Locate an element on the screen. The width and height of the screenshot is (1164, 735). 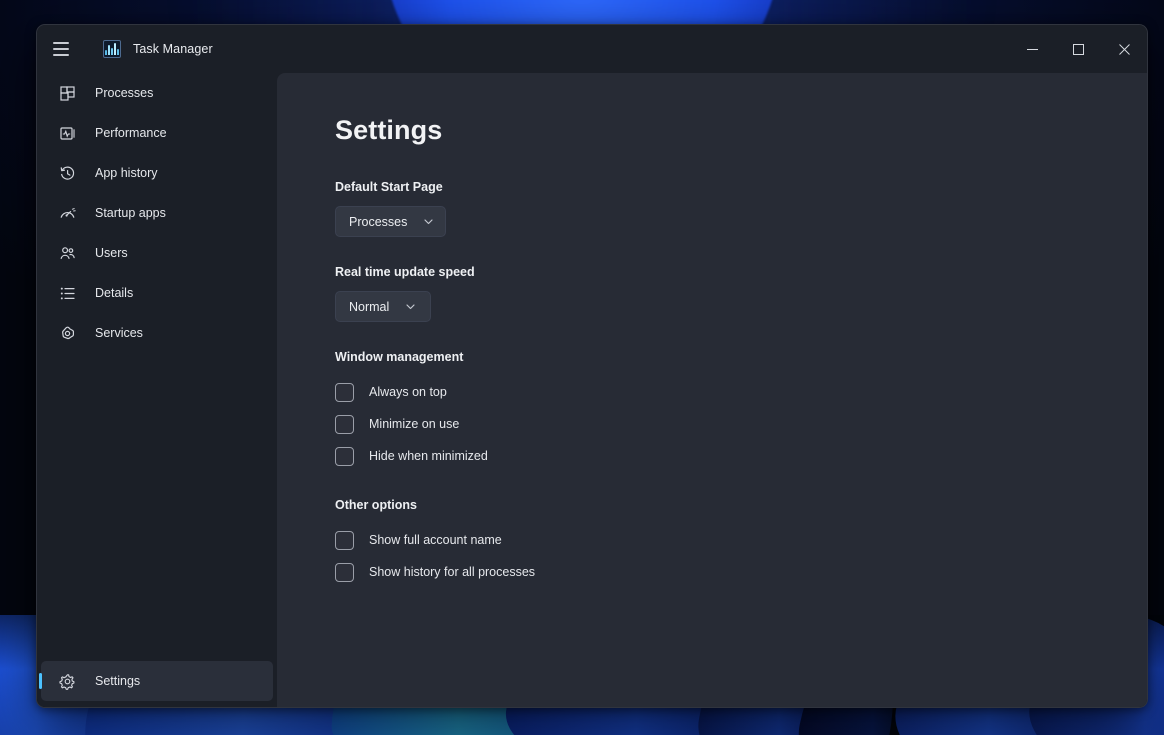
checkbox-label: Always on top is located at coordinates (408, 392).